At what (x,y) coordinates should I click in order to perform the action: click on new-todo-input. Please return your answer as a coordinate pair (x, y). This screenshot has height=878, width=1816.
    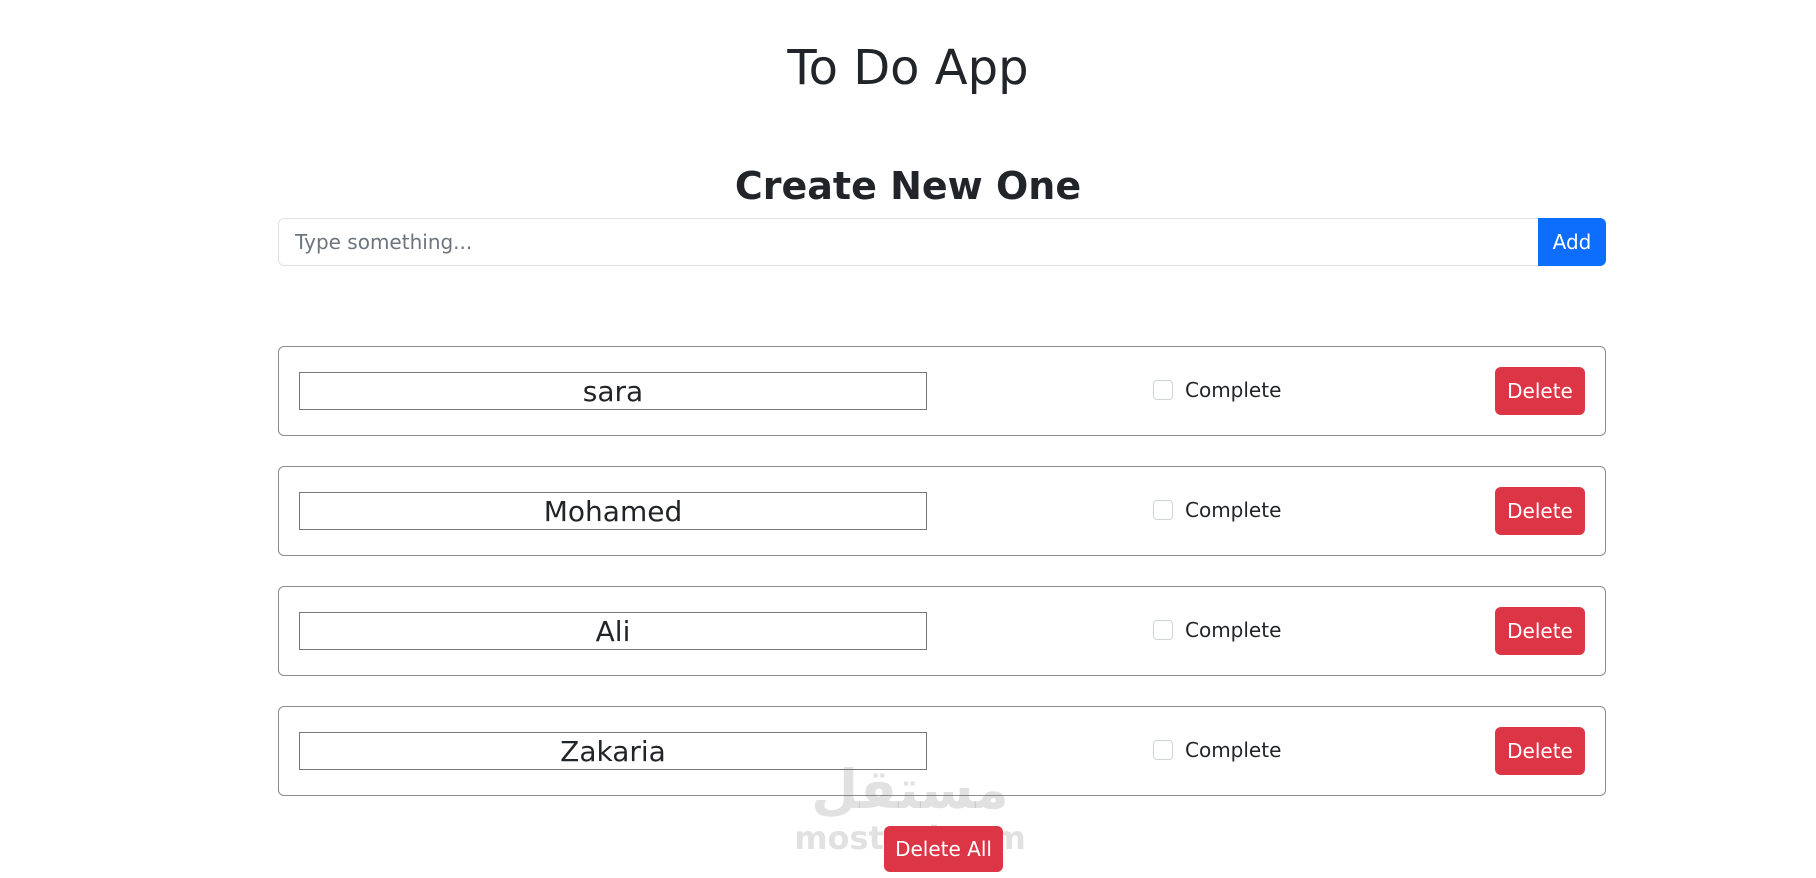
    Looking at the image, I should click on (908, 242).